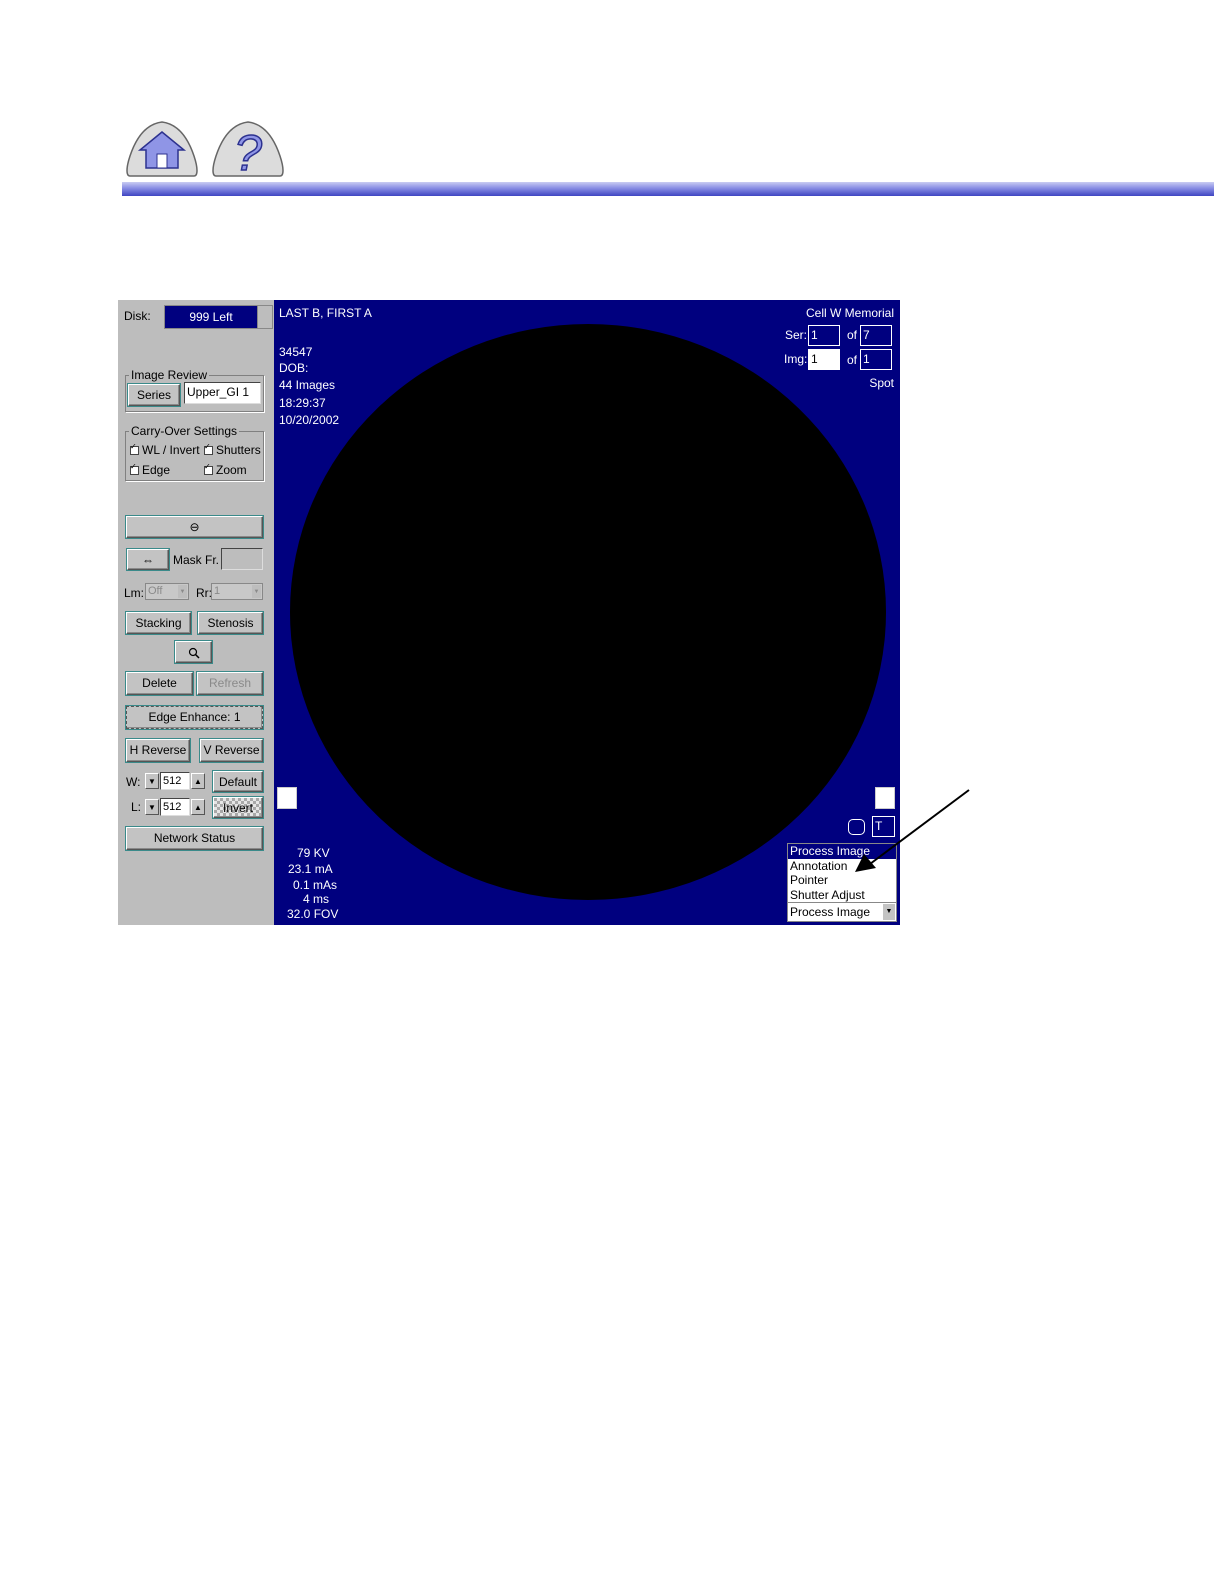 This screenshot has width=1224, height=1584. What do you see at coordinates (242, 559) in the screenshot?
I see `mask-frame-field` at bounding box center [242, 559].